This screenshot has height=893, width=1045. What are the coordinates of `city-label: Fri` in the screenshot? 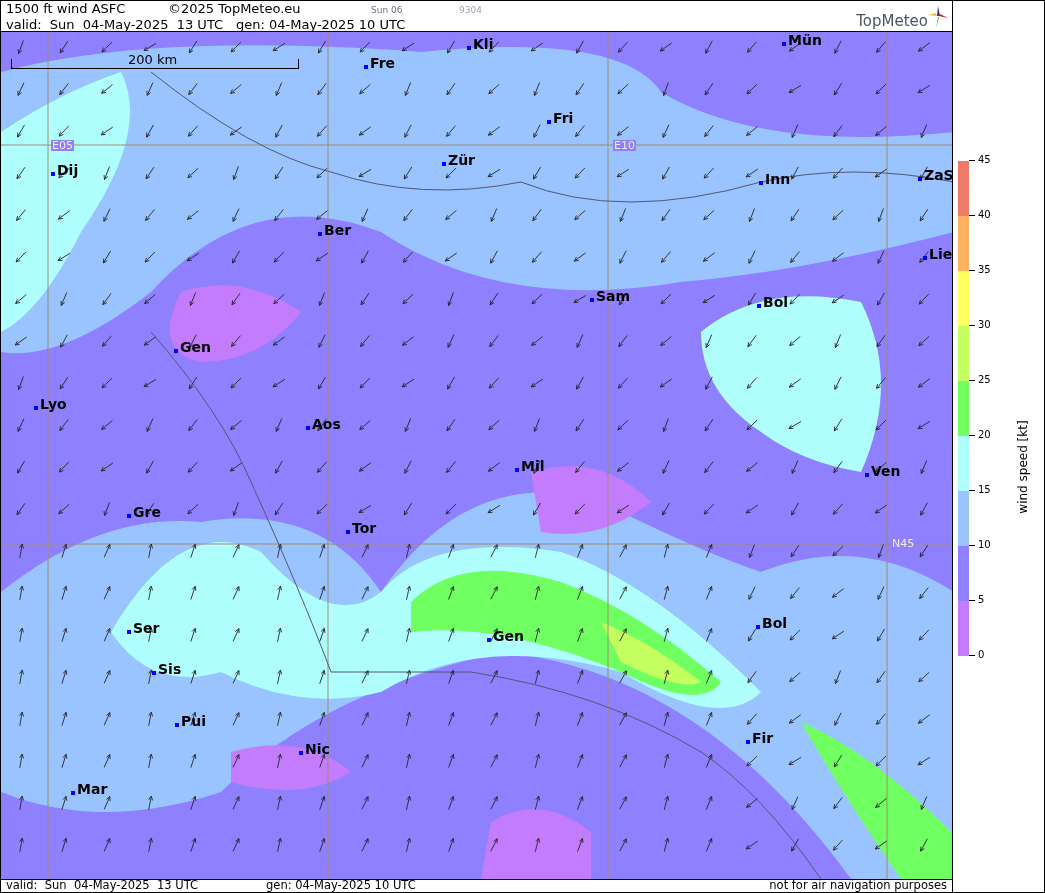 It's located at (563, 118).